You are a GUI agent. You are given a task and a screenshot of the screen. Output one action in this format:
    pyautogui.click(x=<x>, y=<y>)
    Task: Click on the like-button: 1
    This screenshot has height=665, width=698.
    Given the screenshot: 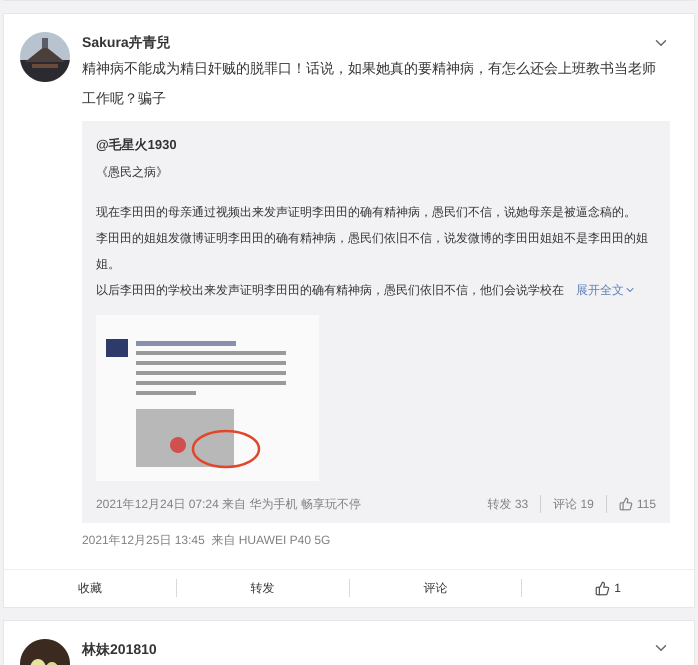 What is the action you would take?
    pyautogui.click(x=608, y=588)
    